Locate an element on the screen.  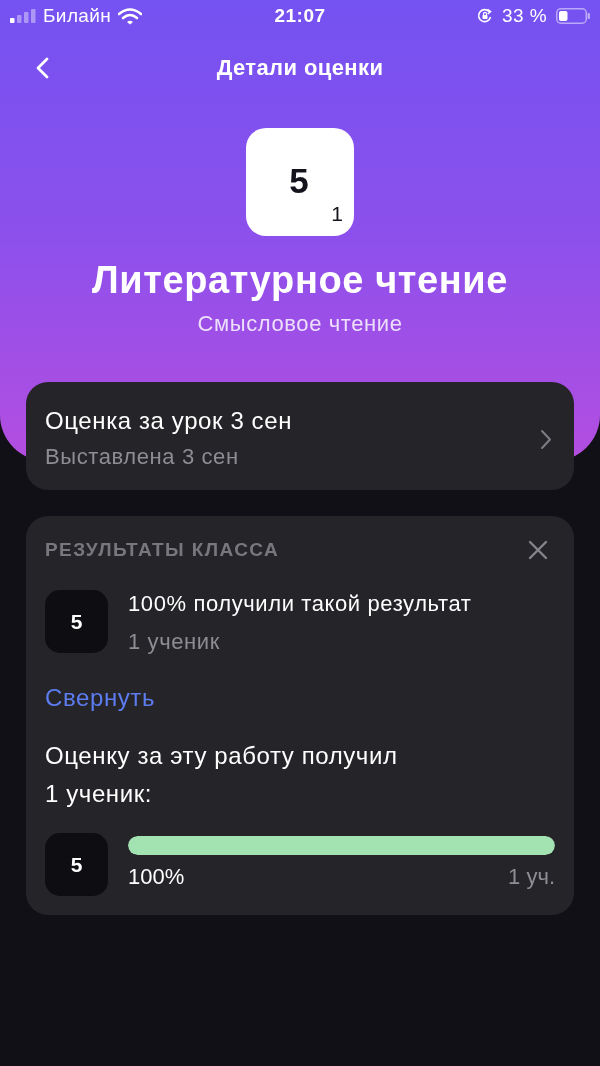
close-button is located at coordinates (538, 550).